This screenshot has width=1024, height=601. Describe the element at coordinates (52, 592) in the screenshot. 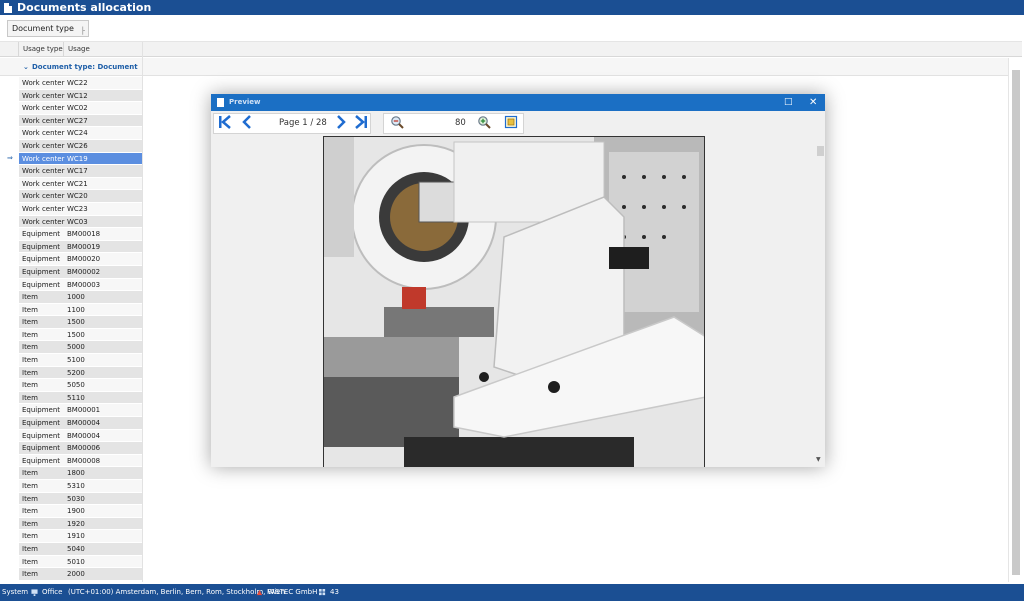

I see `status-location: Office` at that location.